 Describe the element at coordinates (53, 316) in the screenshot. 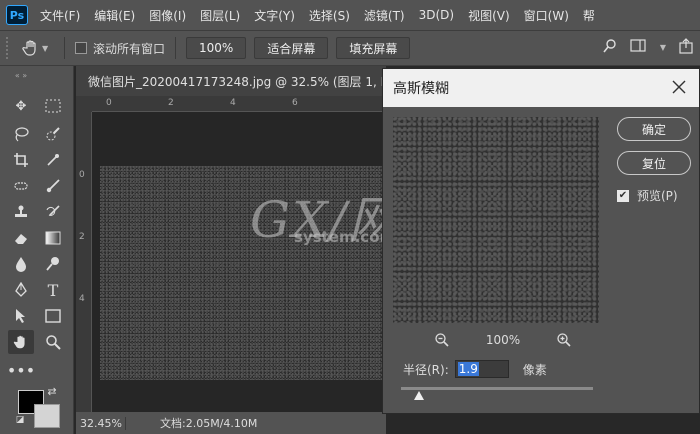

I see `shape-tool-icon` at that location.